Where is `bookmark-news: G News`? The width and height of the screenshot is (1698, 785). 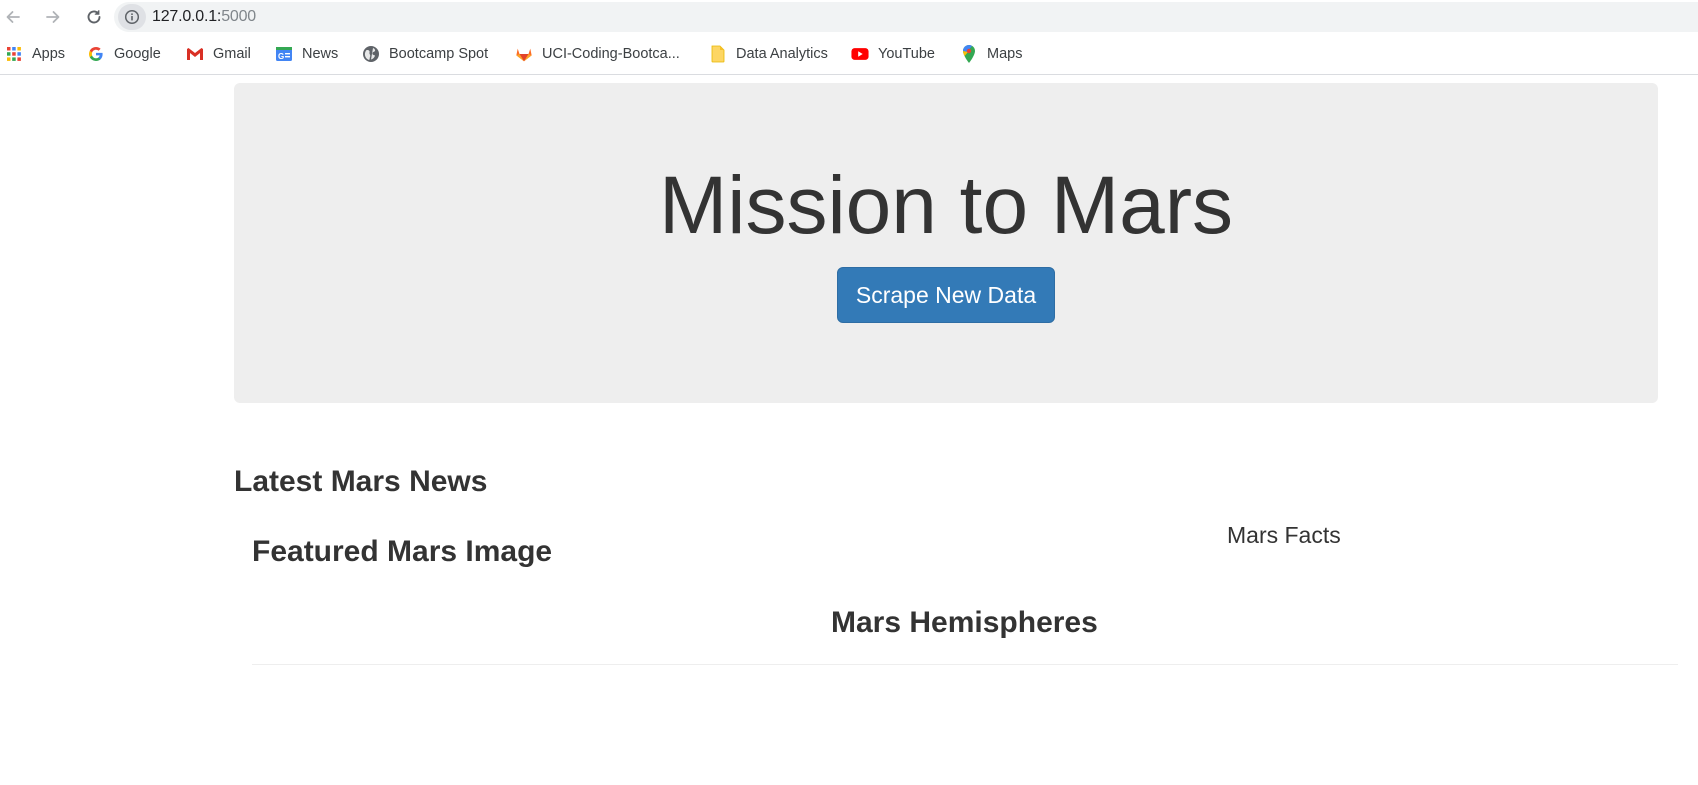
bookmark-news: G News is located at coordinates (306, 54).